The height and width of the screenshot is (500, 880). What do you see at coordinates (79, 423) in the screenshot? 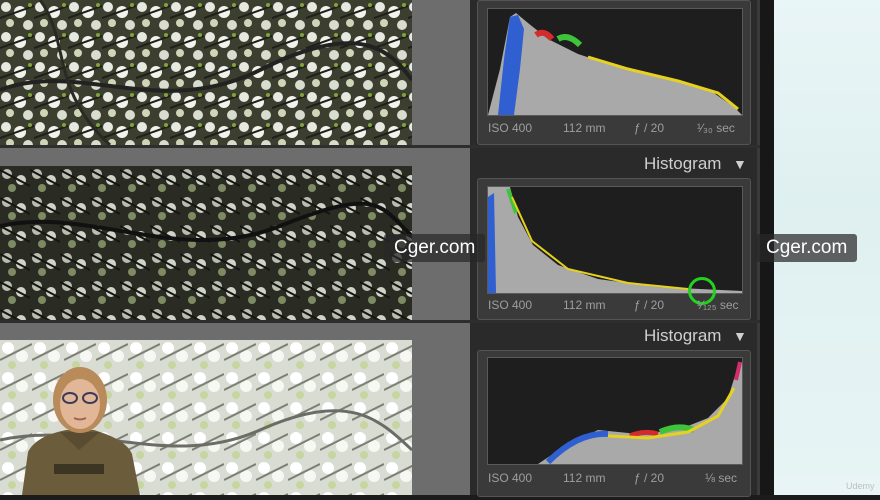
I see `instructor-webcam` at bounding box center [79, 423].